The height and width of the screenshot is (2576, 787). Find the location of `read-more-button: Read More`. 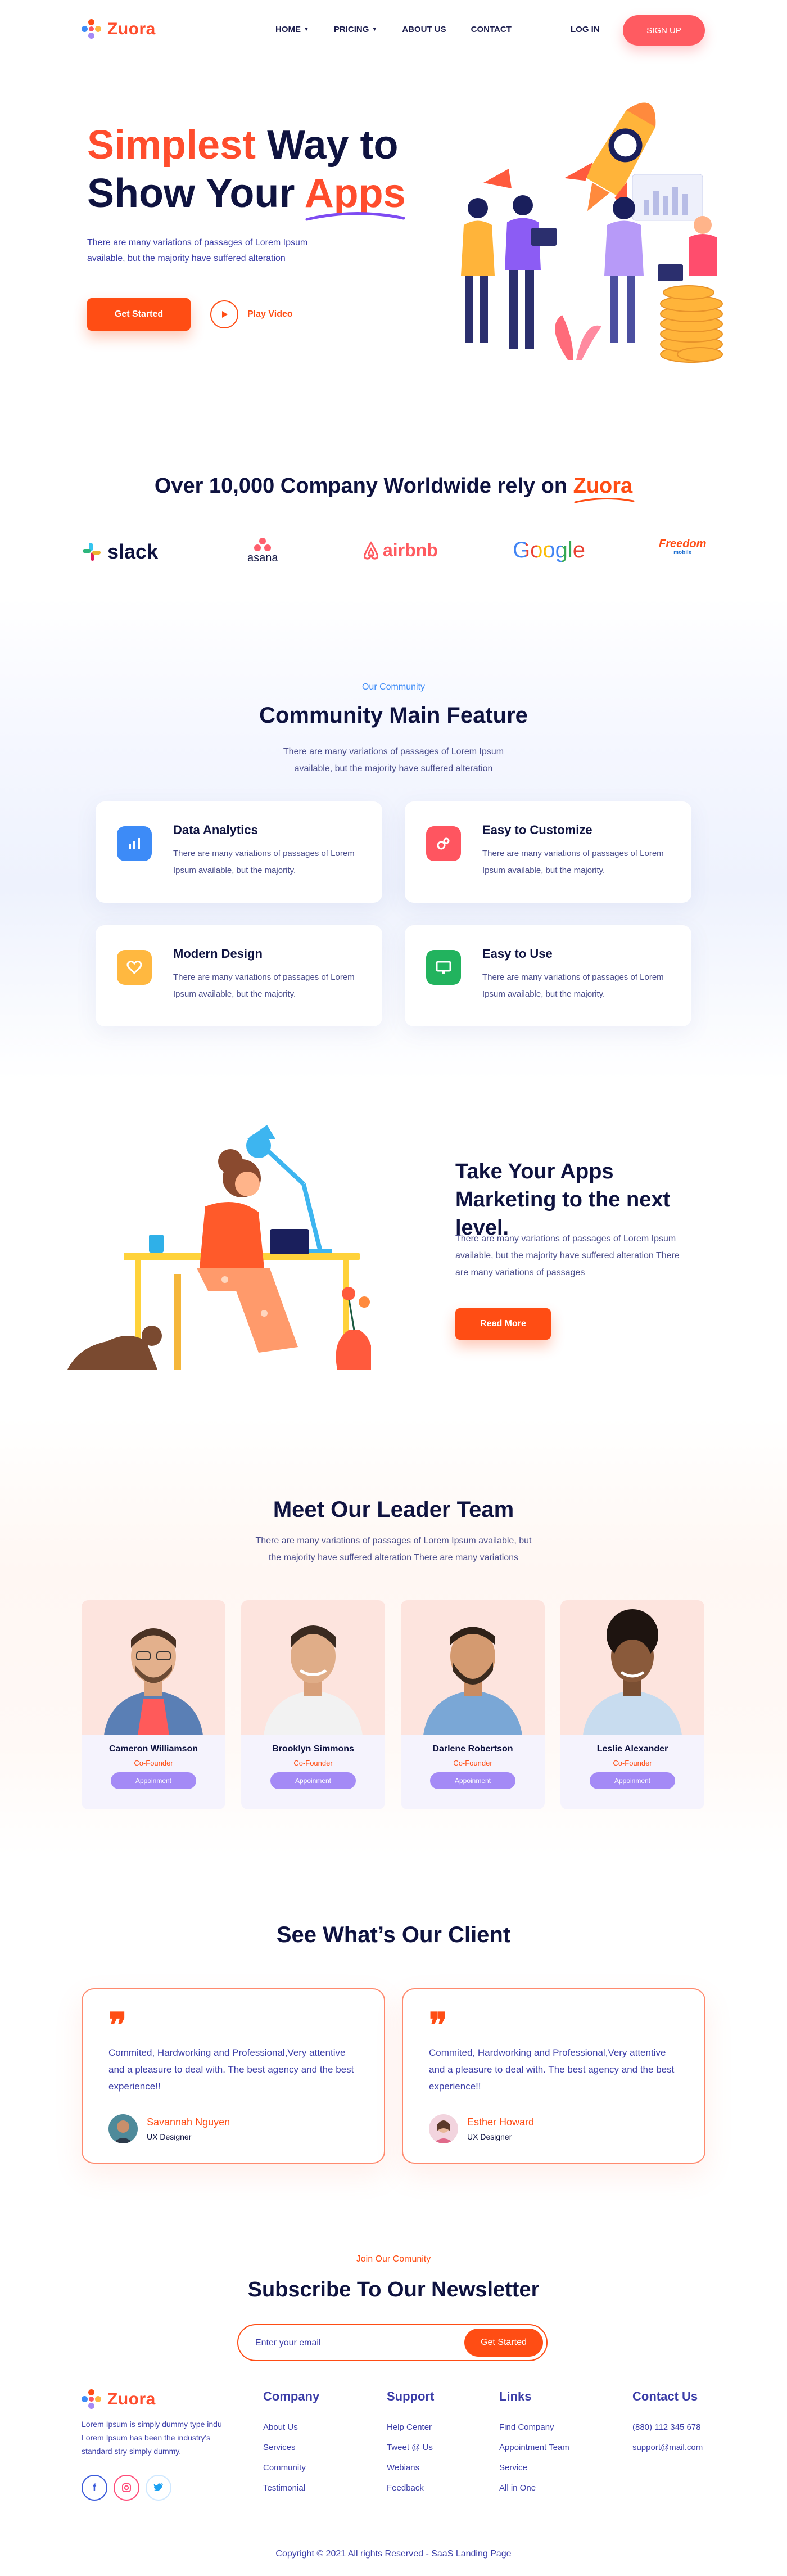

read-more-button: Read More is located at coordinates (503, 1324).